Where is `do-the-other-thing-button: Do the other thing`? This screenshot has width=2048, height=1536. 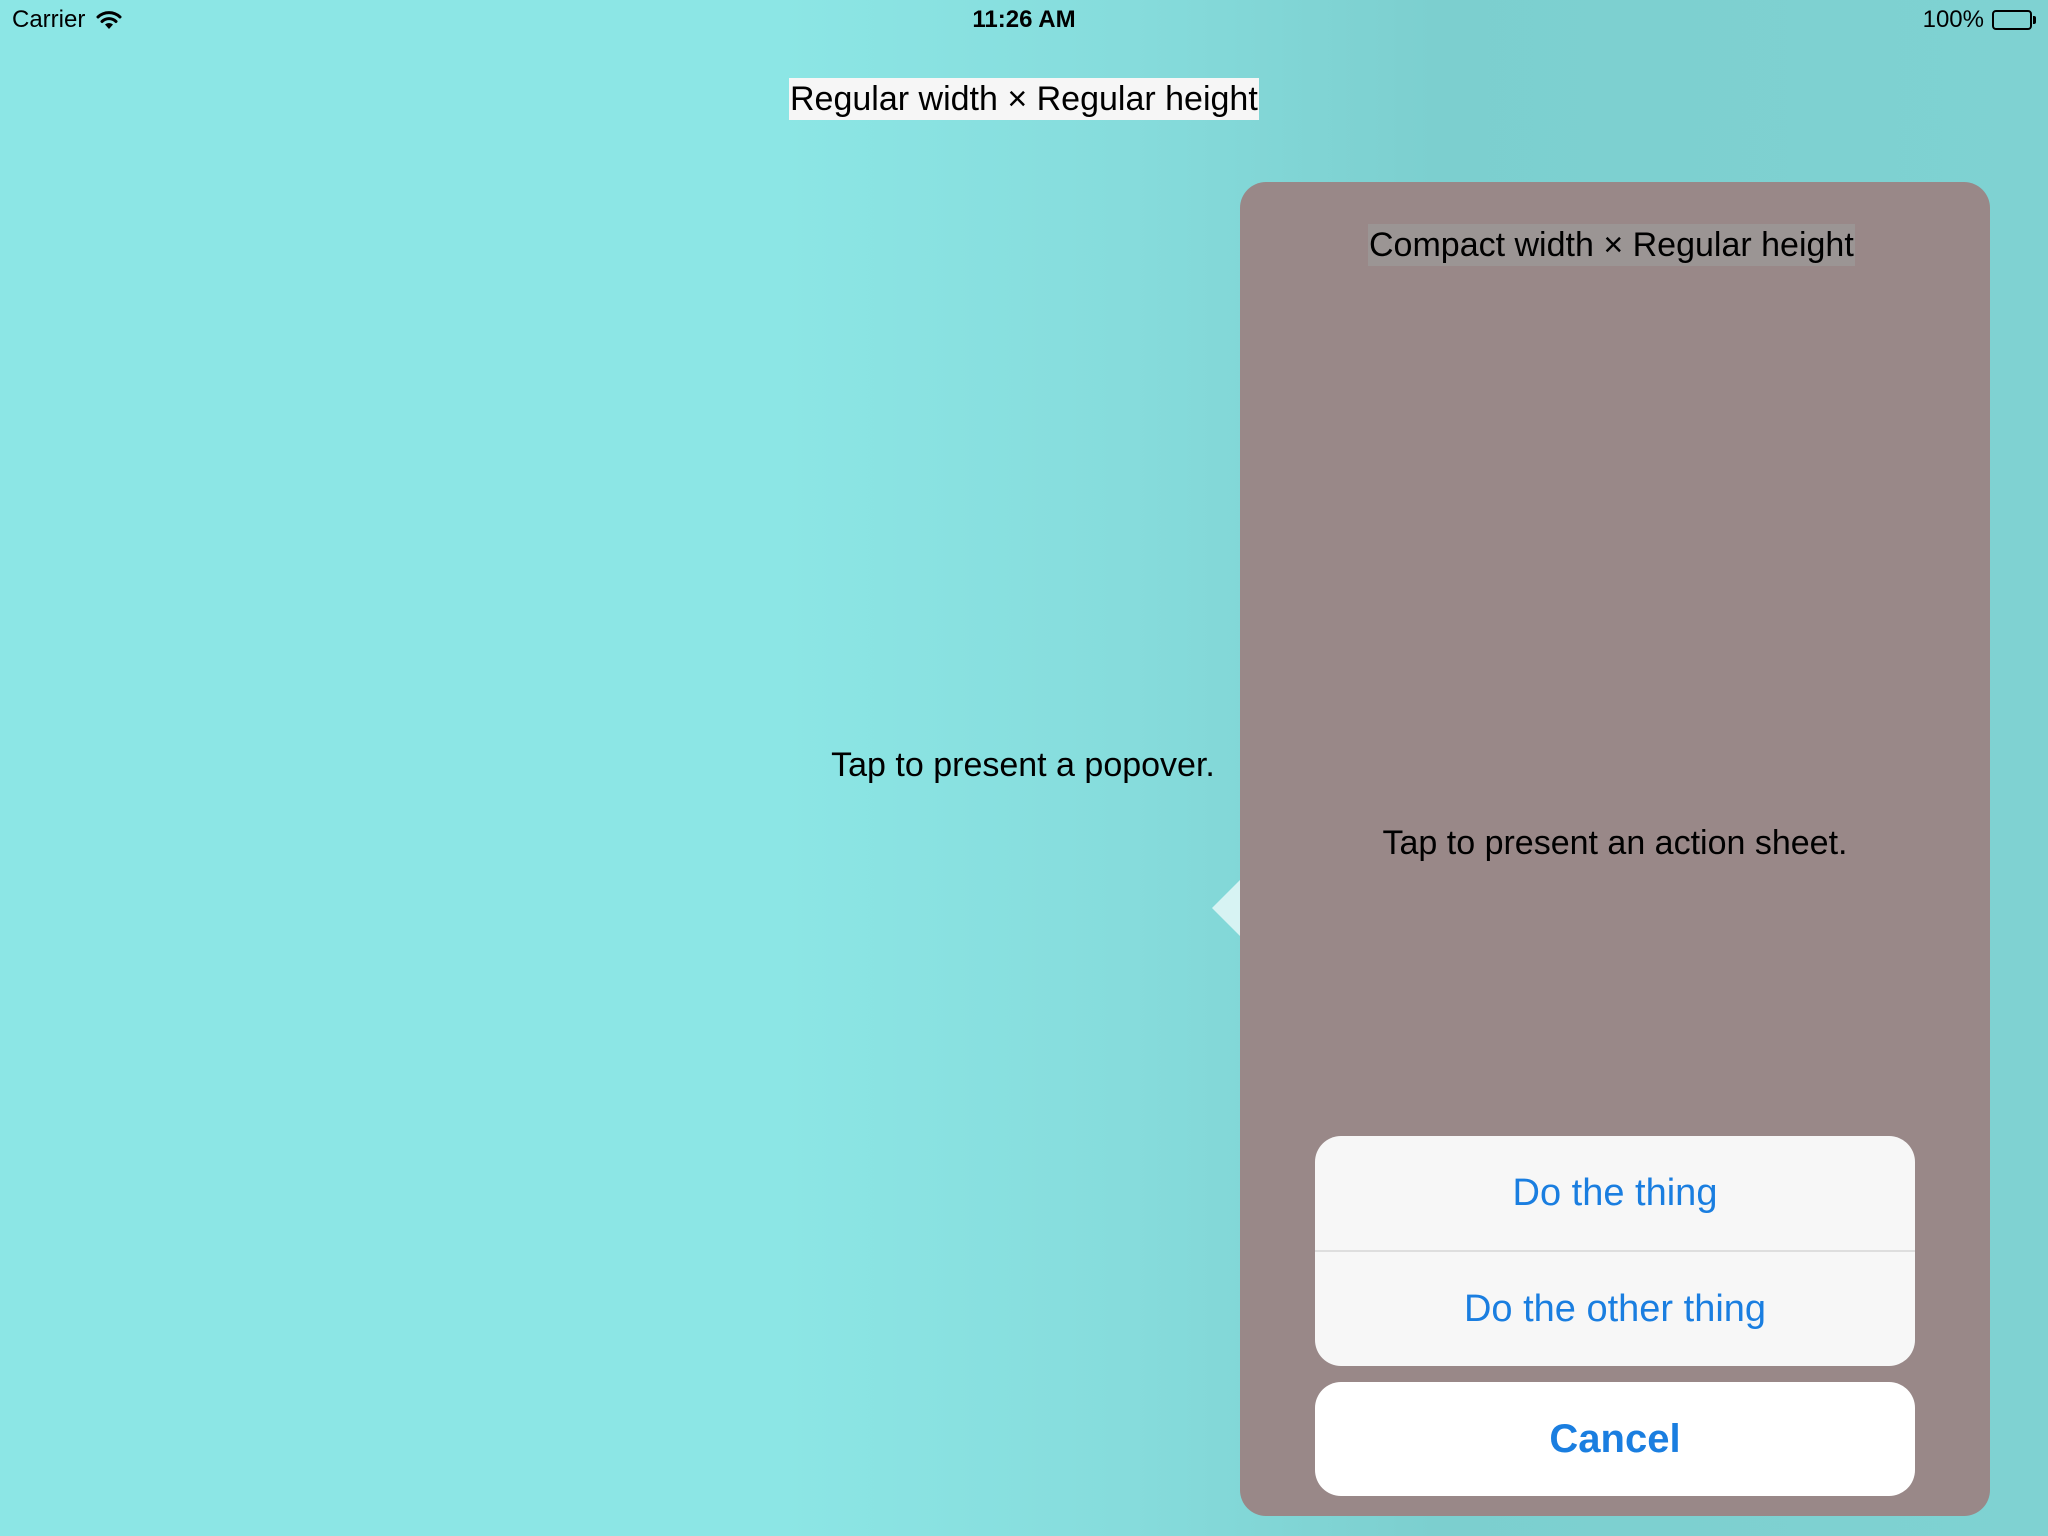
do-the-other-thing-button: Do the other thing is located at coordinates (1615, 1309).